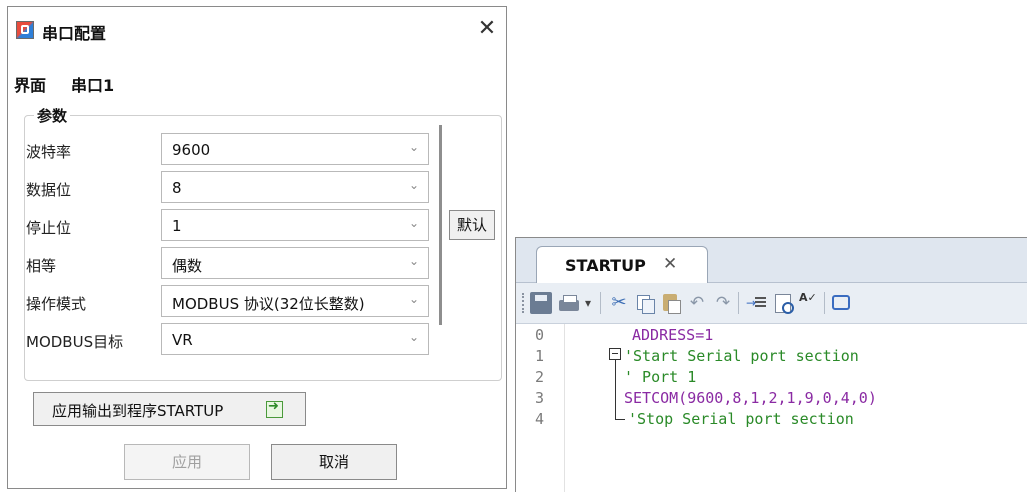 This screenshot has height=492, width=1027. I want to click on baud-rate-value: 9600, so click(191, 150).